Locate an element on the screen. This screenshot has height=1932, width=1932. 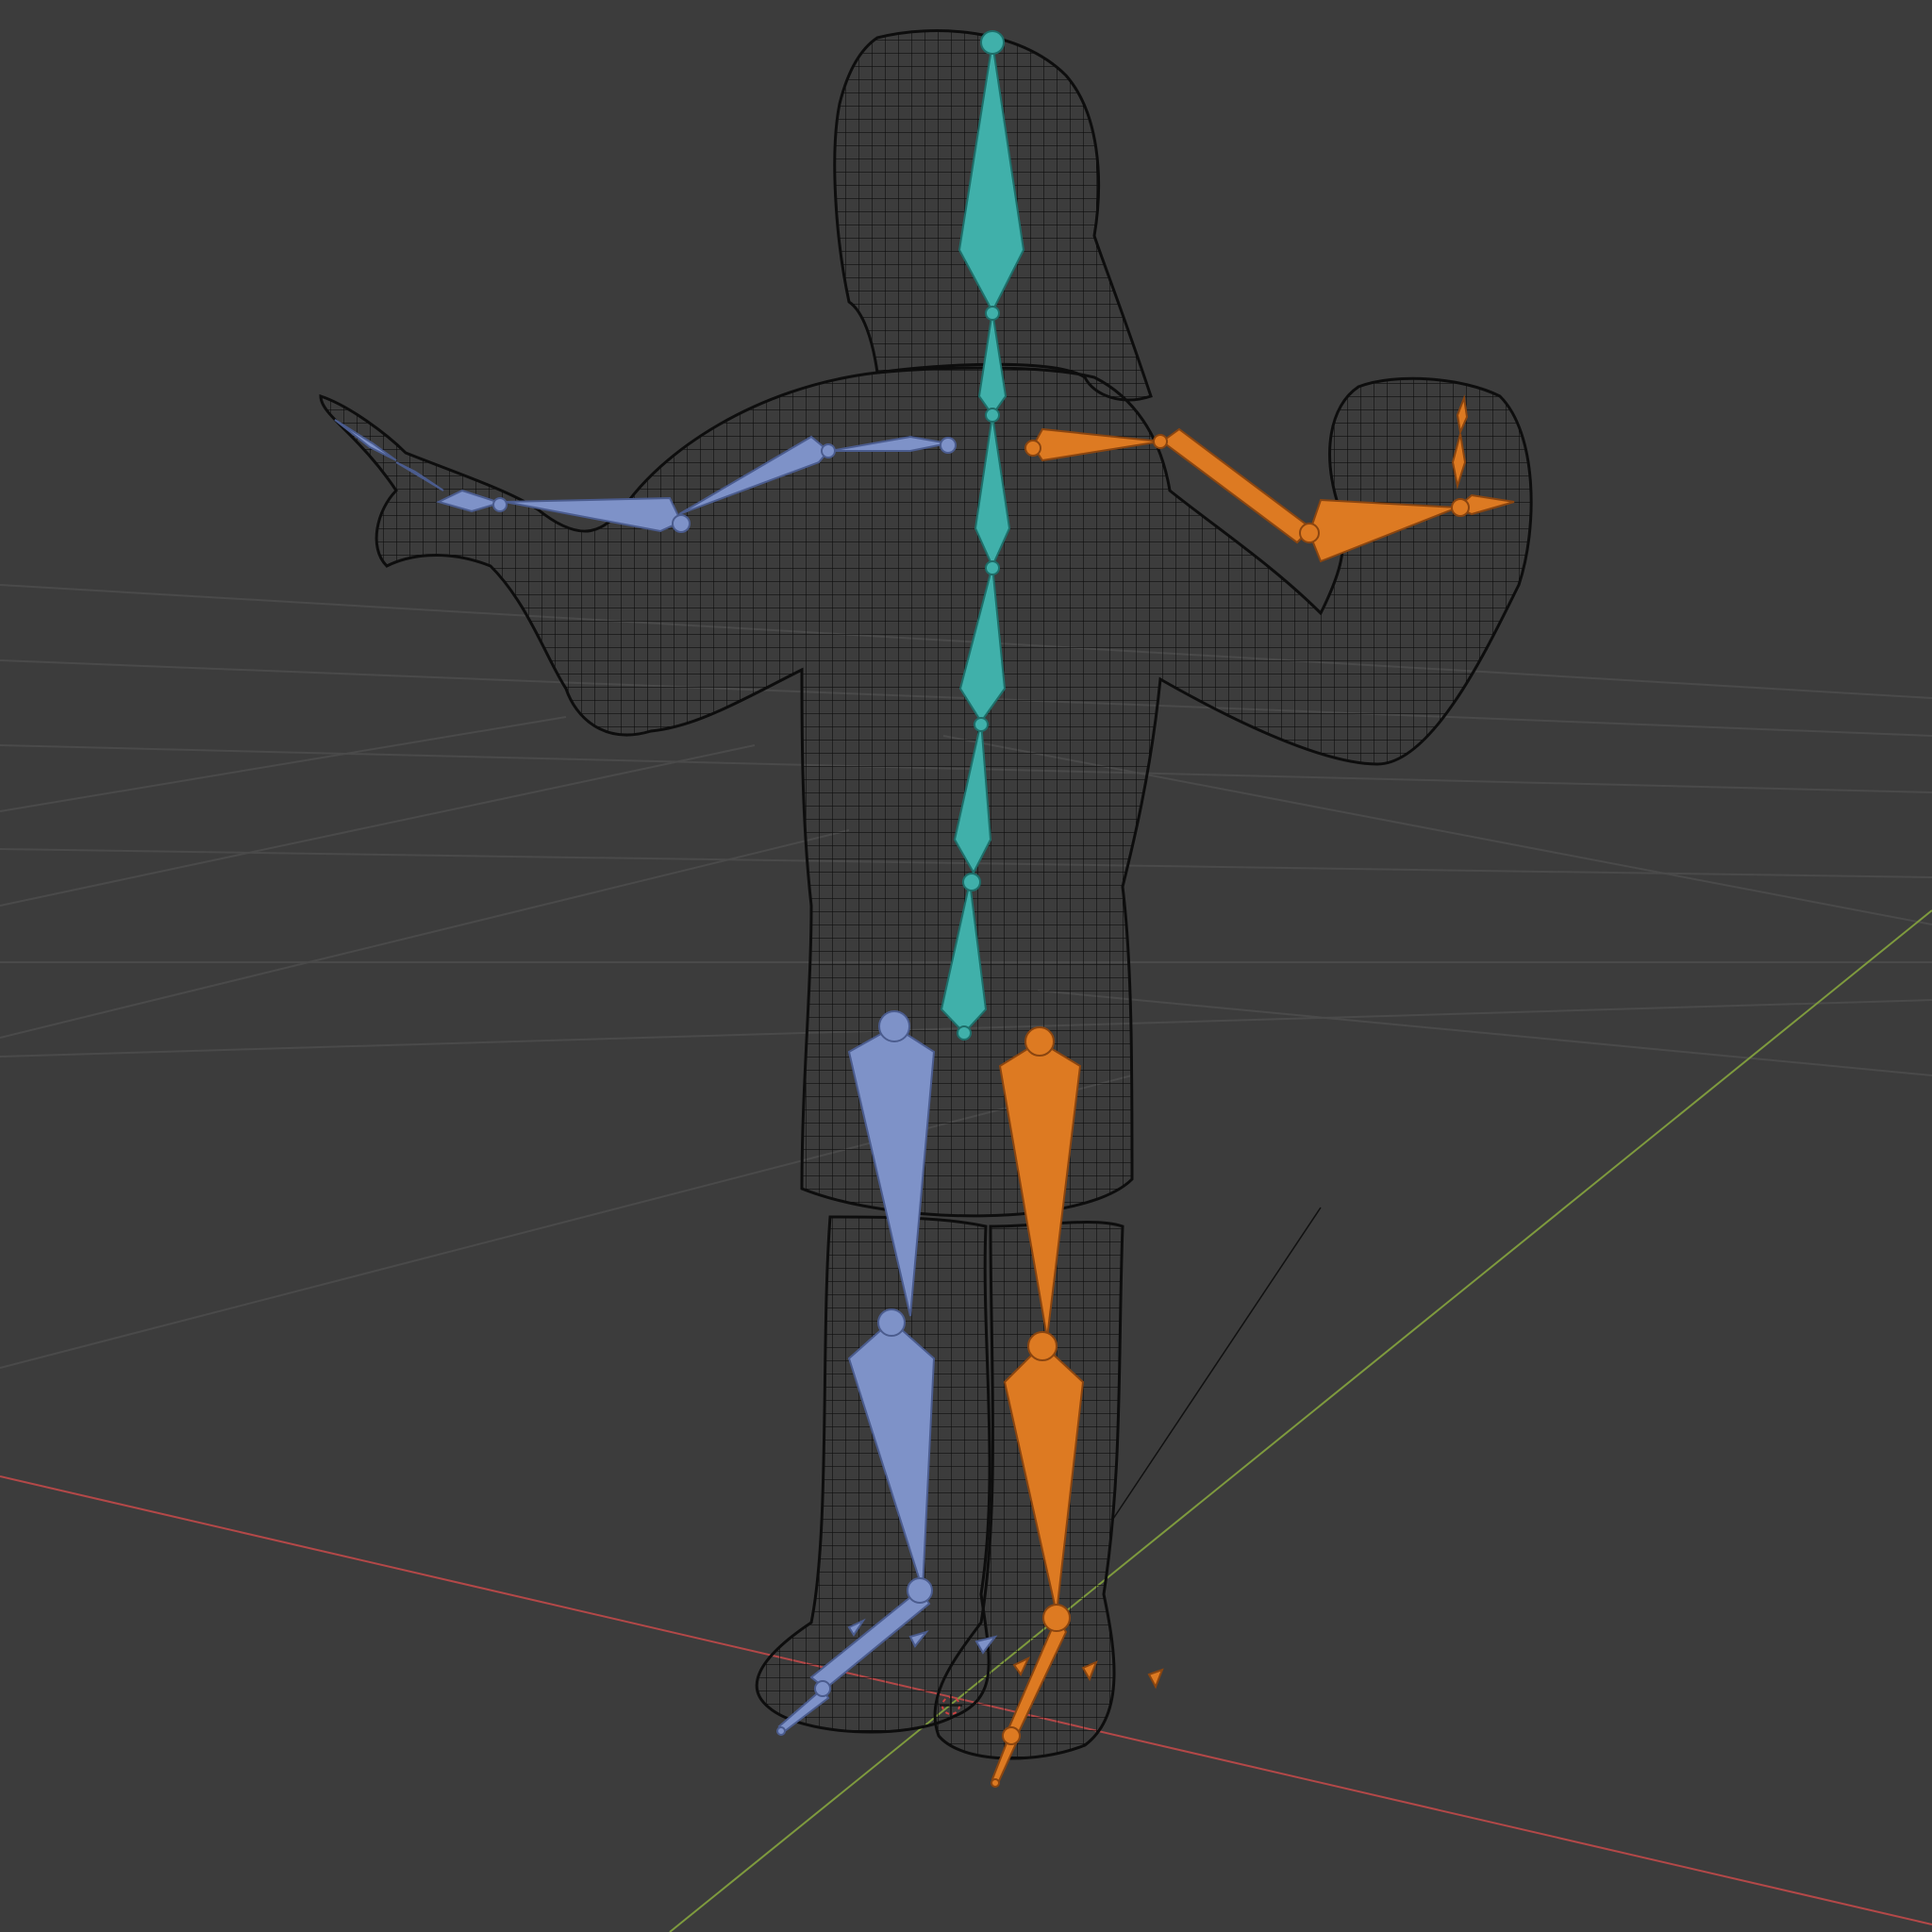
joint-right-hip is located at coordinates (1039, 1042).